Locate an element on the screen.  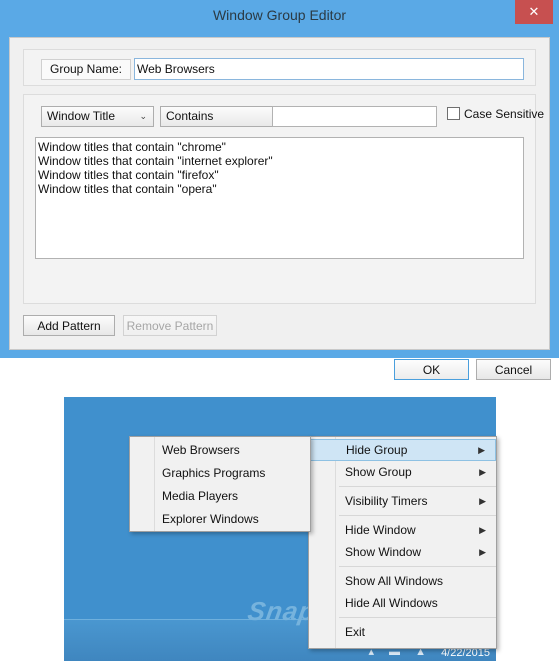
menu-item-label: Exit is located at coordinates (355, 632).